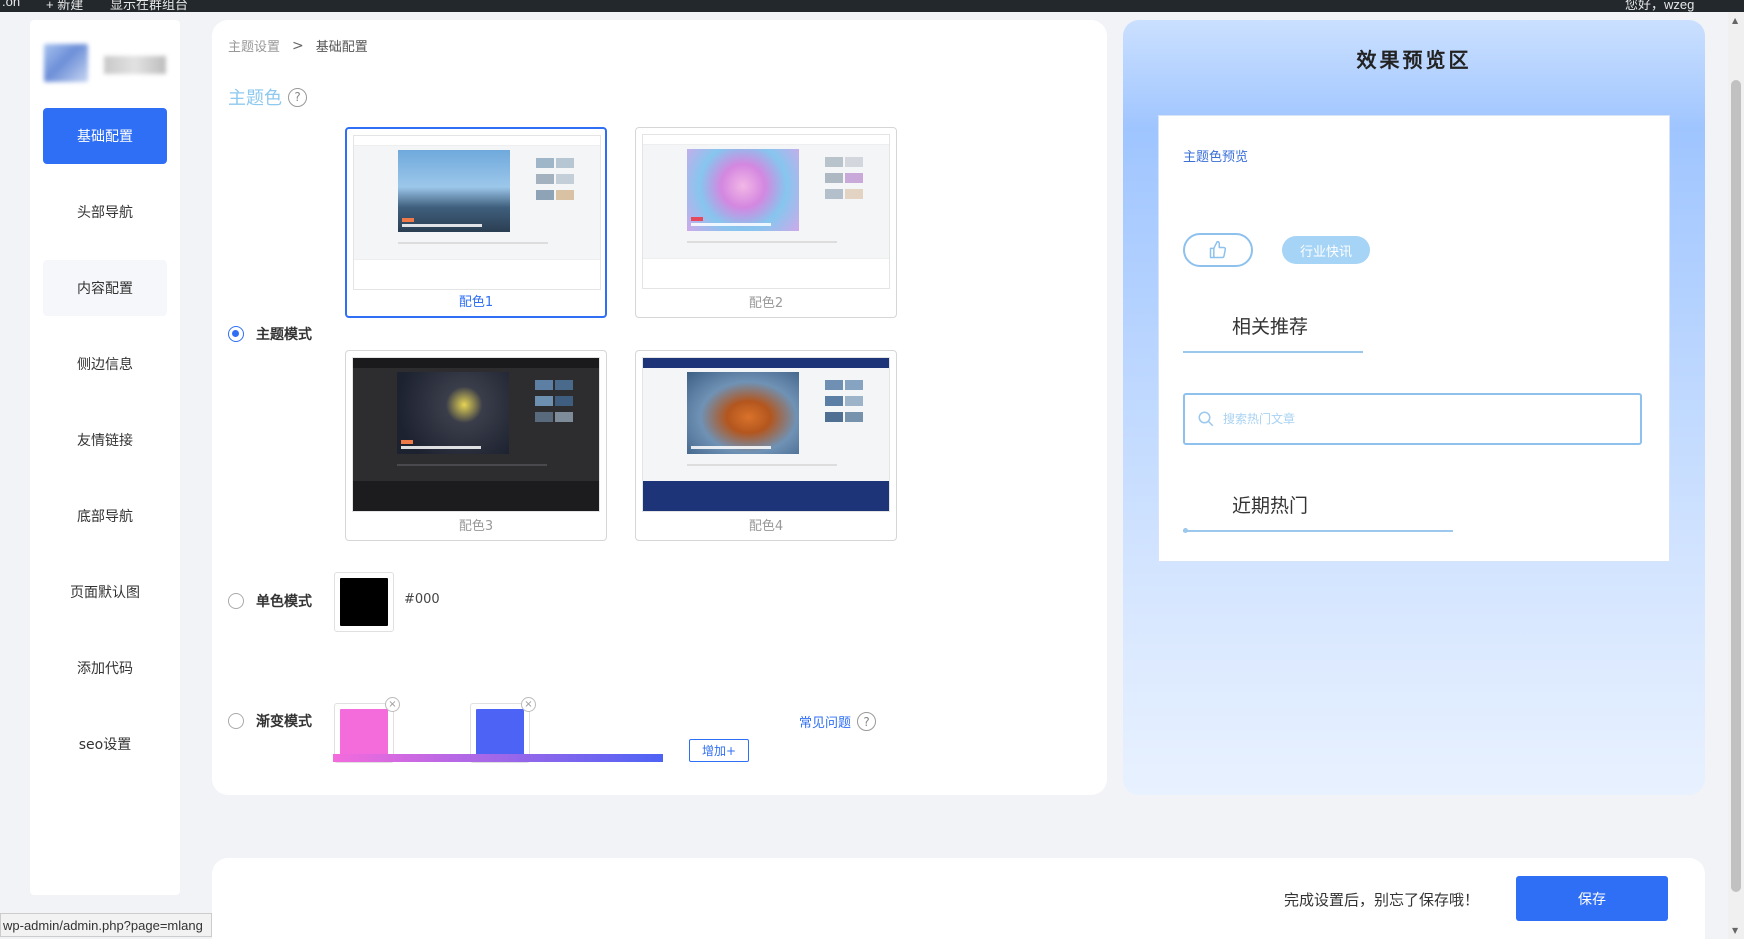 Image resolution: width=1744 pixels, height=939 pixels. I want to click on theme-color-preview-label: 主题色预览, so click(1216, 157).